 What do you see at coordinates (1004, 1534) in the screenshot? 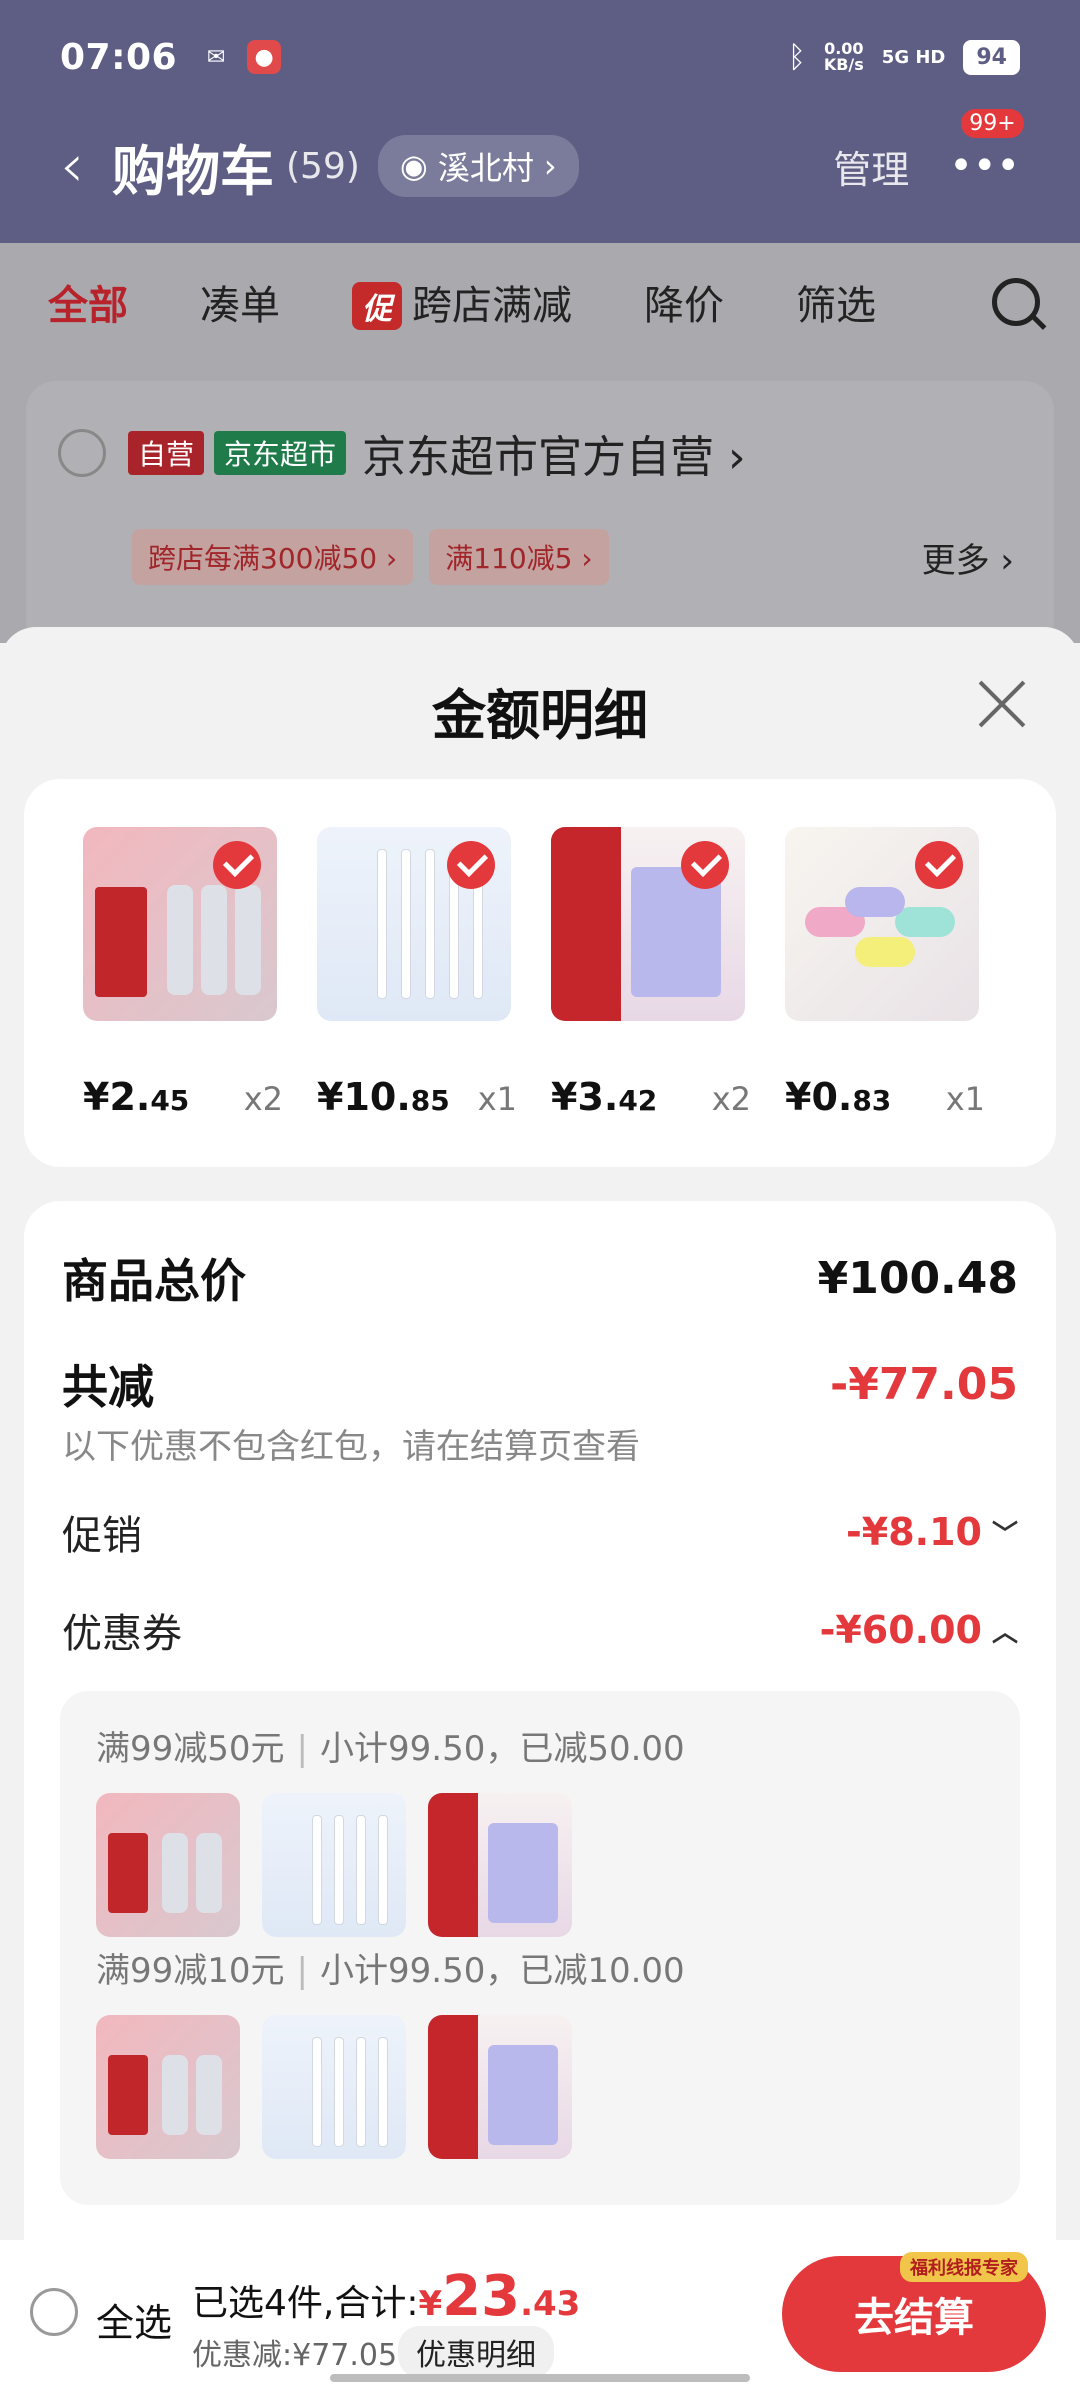
I see `chevron-down-icon: ﹀` at bounding box center [1004, 1534].